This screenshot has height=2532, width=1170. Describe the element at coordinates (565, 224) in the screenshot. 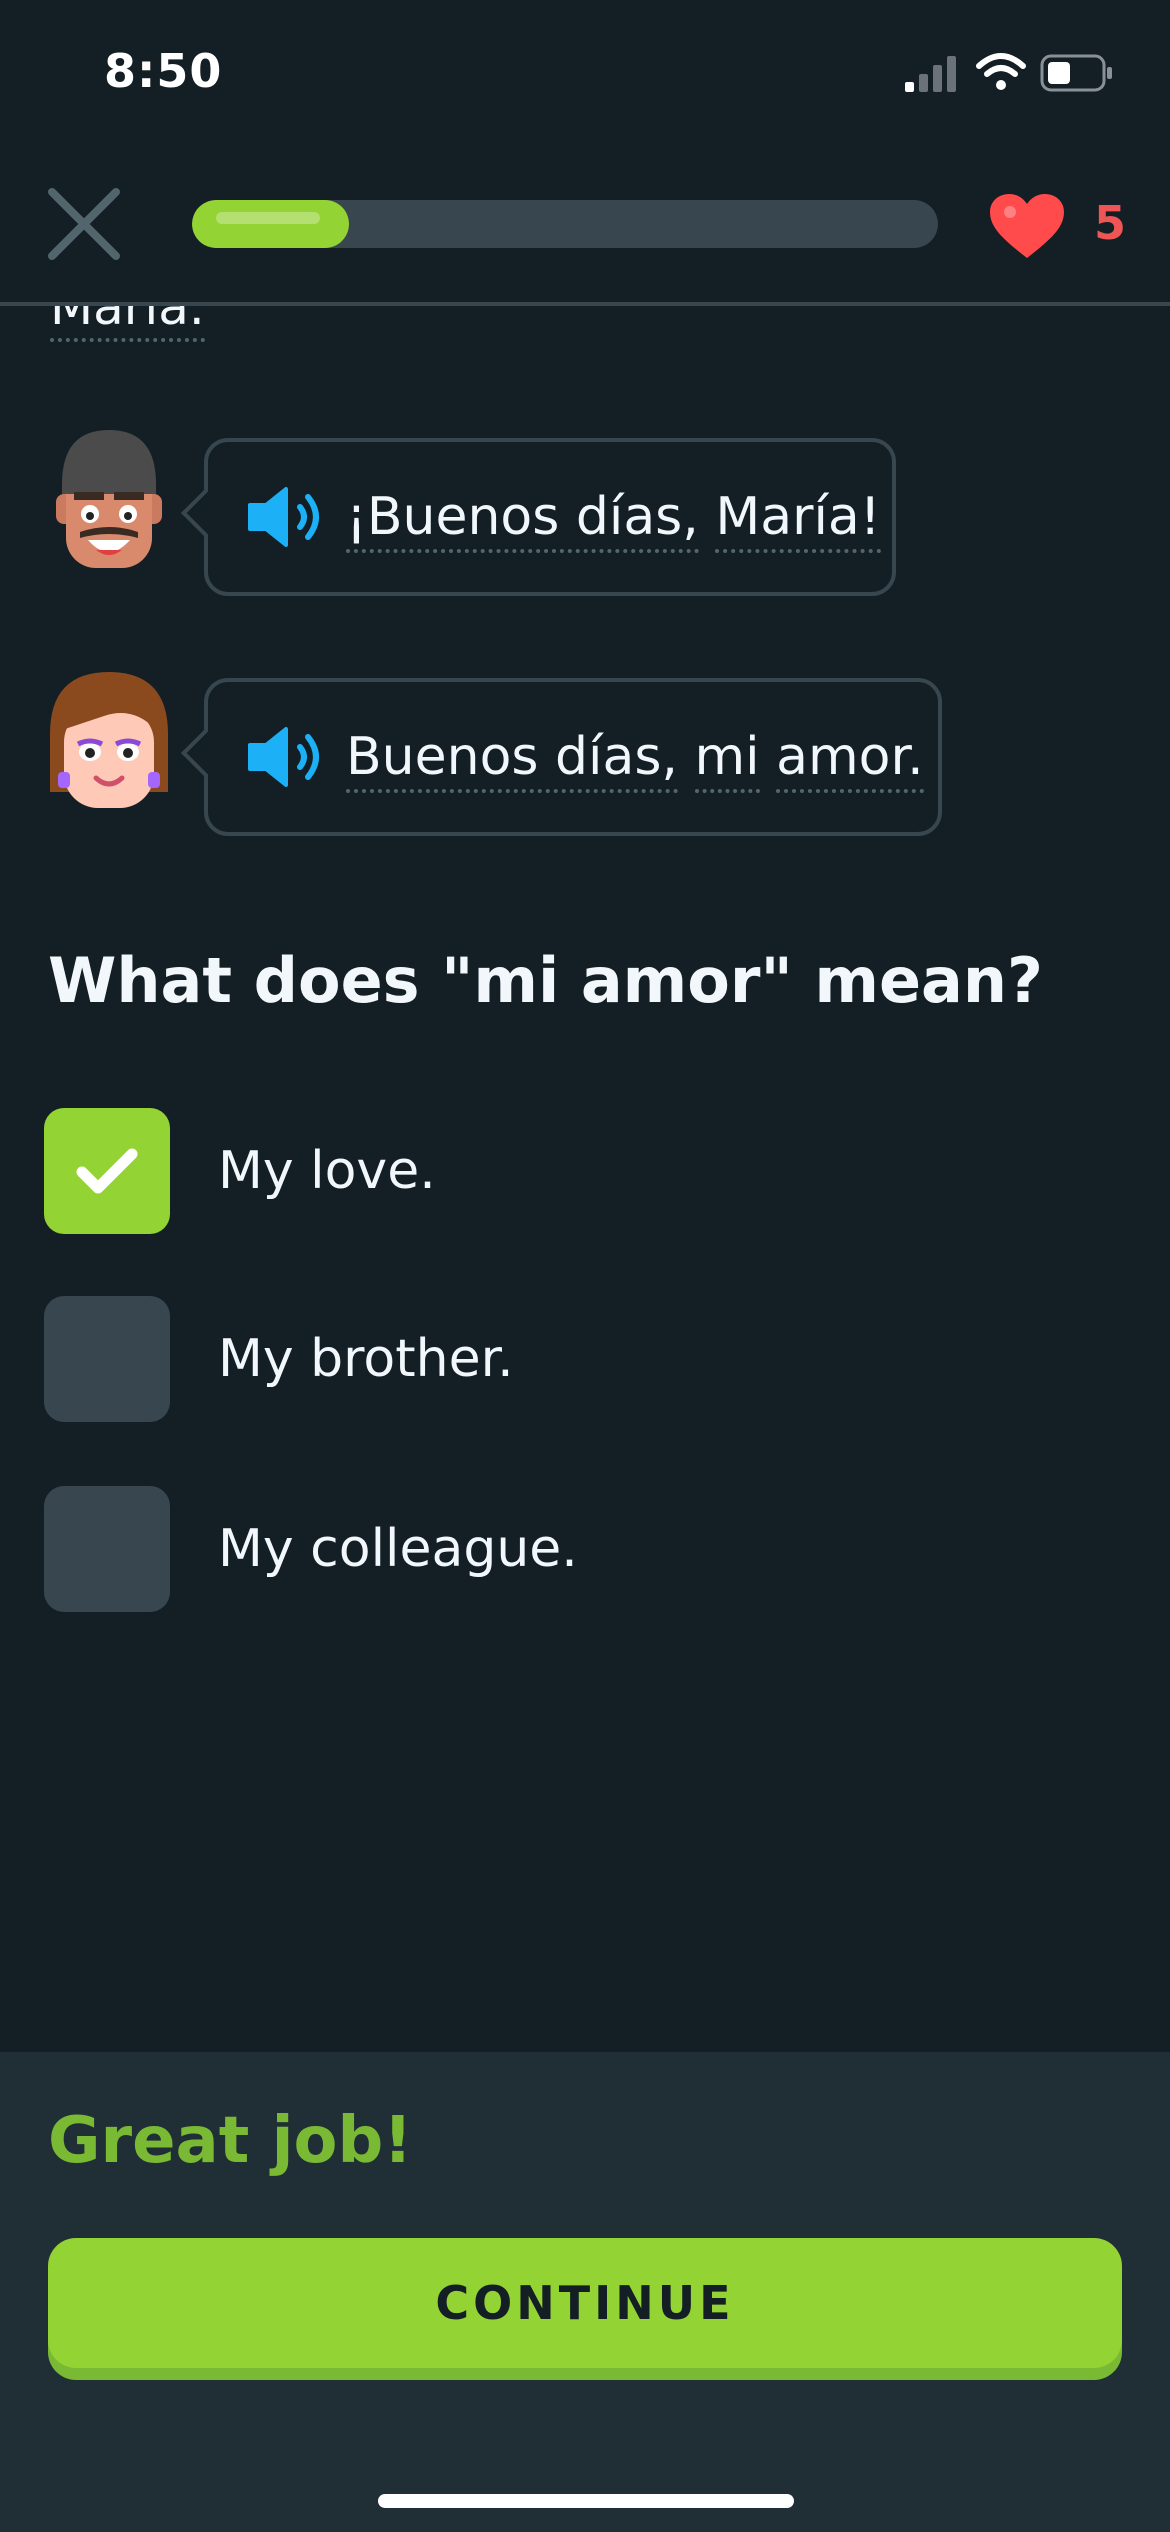

I see `lesson-progress-bar` at that location.